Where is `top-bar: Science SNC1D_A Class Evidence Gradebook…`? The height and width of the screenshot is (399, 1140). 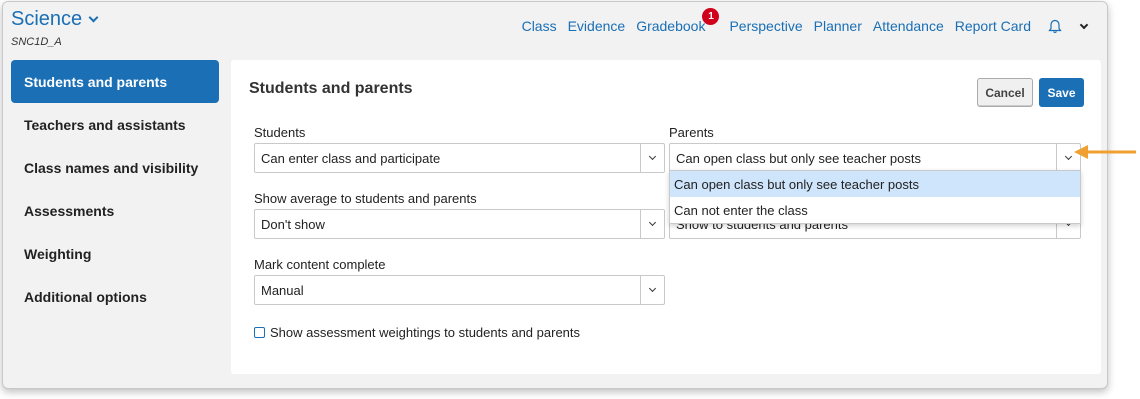
top-bar: Science SNC1D_A Class Evidence Gradebook… is located at coordinates (555, 27).